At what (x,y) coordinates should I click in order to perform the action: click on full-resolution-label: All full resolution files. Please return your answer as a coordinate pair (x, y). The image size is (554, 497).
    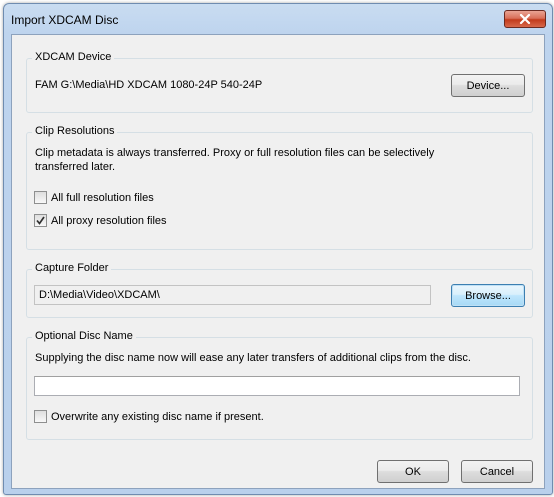
    Looking at the image, I should click on (102, 198).